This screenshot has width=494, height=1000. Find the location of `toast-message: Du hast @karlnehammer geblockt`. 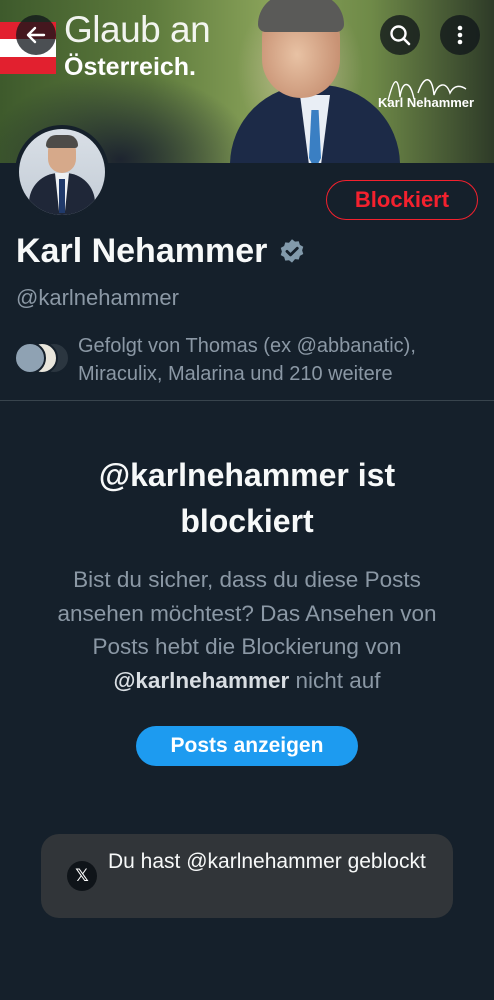

toast-message: Du hast @karlnehammer geblockt is located at coordinates (267, 861).